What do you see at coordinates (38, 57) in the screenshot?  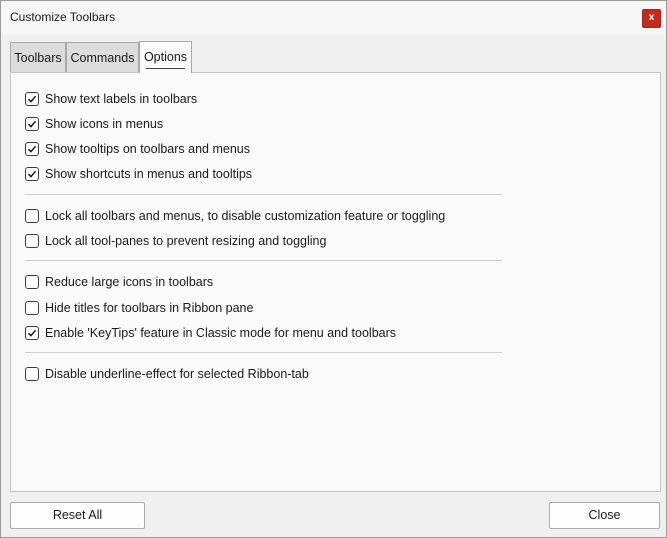 I see `tab-toolbars: Toolbars` at bounding box center [38, 57].